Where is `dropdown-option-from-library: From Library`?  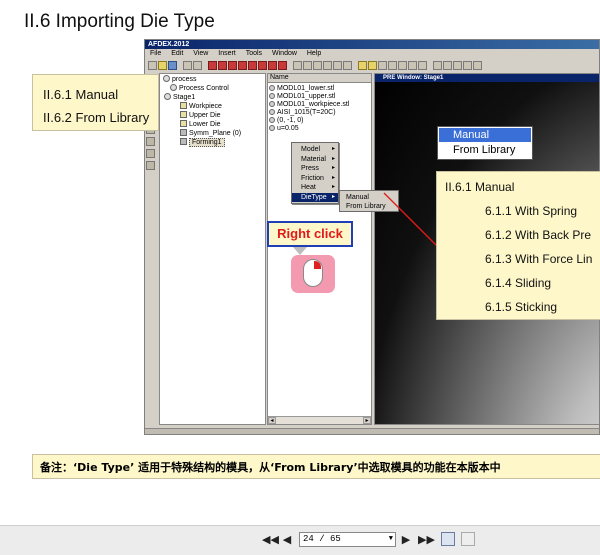
dropdown-option-from-library: From Library is located at coordinates (485, 150).